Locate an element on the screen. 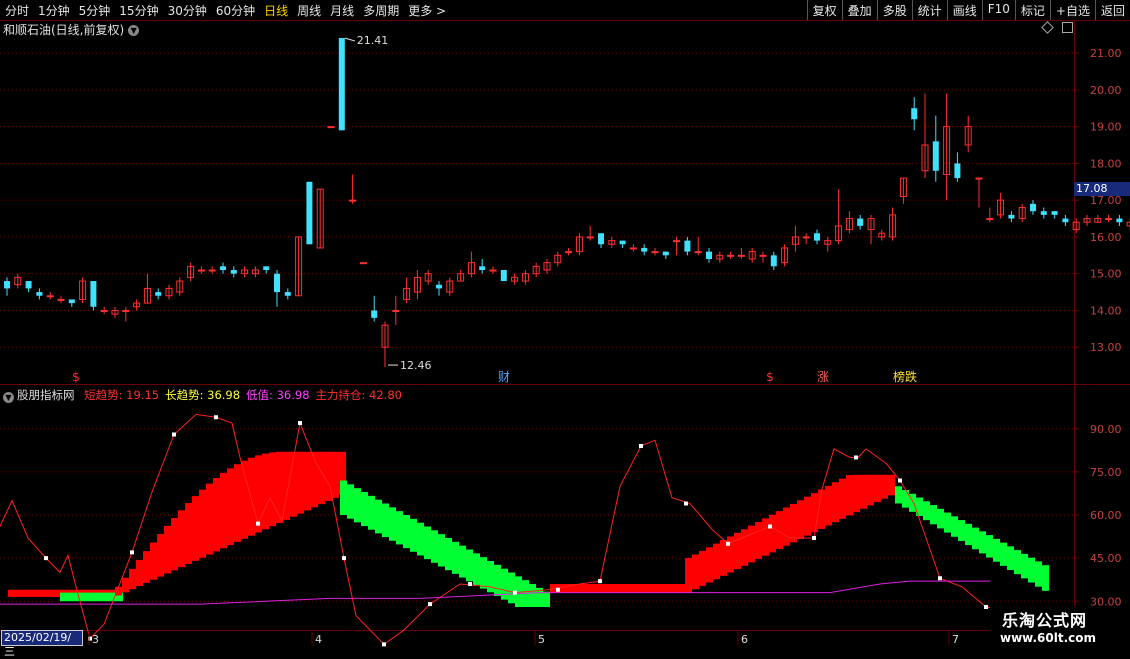  high-label: 21.41 is located at coordinates (373, 40).